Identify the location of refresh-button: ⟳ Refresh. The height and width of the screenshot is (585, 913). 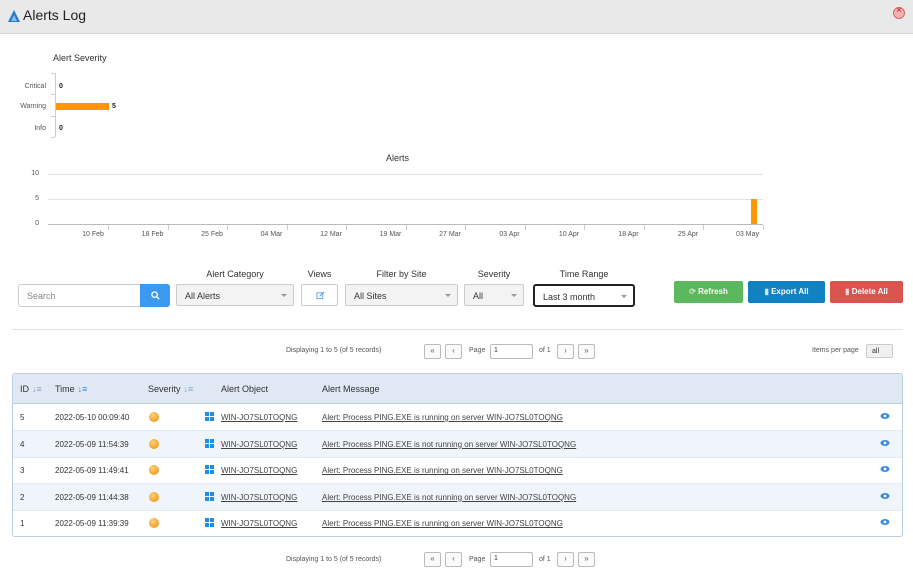
(708, 292).